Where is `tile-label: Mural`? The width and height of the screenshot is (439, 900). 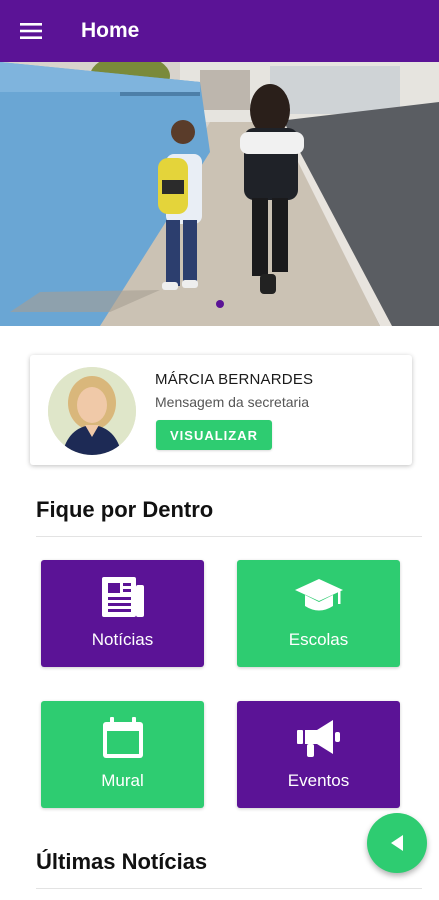 tile-label: Mural is located at coordinates (122, 780).